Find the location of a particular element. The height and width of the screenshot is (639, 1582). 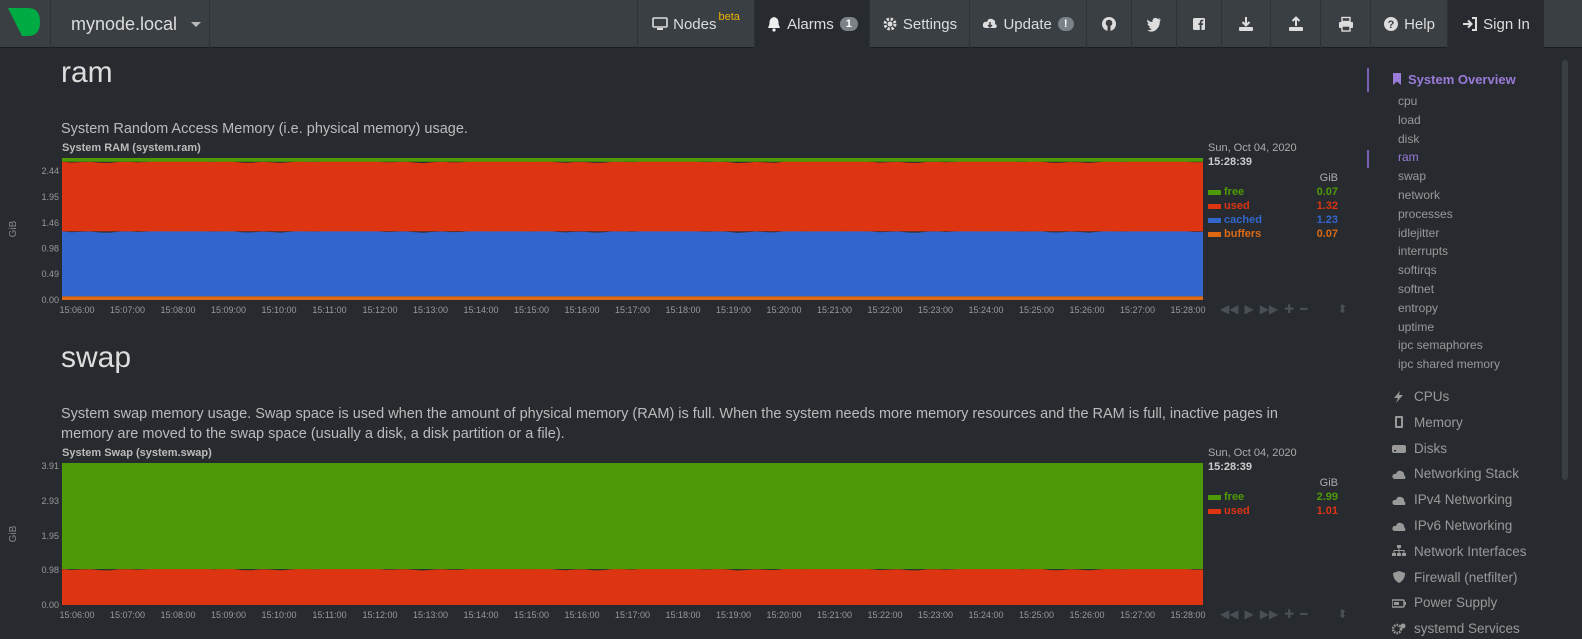

update-button: Update ! is located at coordinates (1027, 24).